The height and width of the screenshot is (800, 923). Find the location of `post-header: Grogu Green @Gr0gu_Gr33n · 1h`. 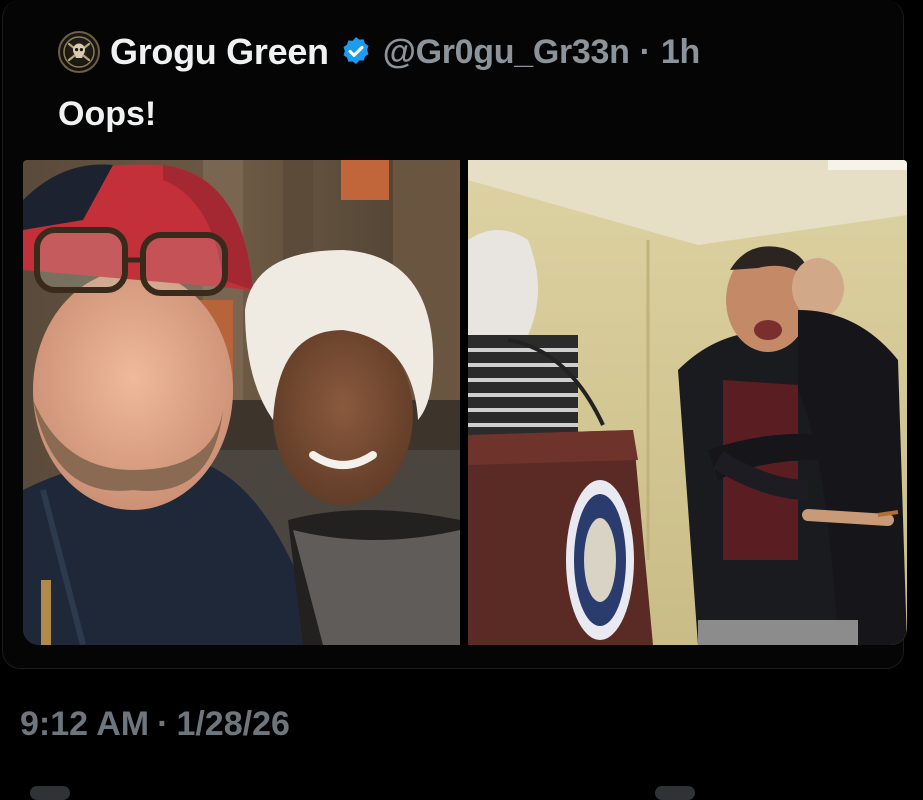

post-header: Grogu Green @Gr0gu_Gr33n · 1h is located at coordinates (379, 52).